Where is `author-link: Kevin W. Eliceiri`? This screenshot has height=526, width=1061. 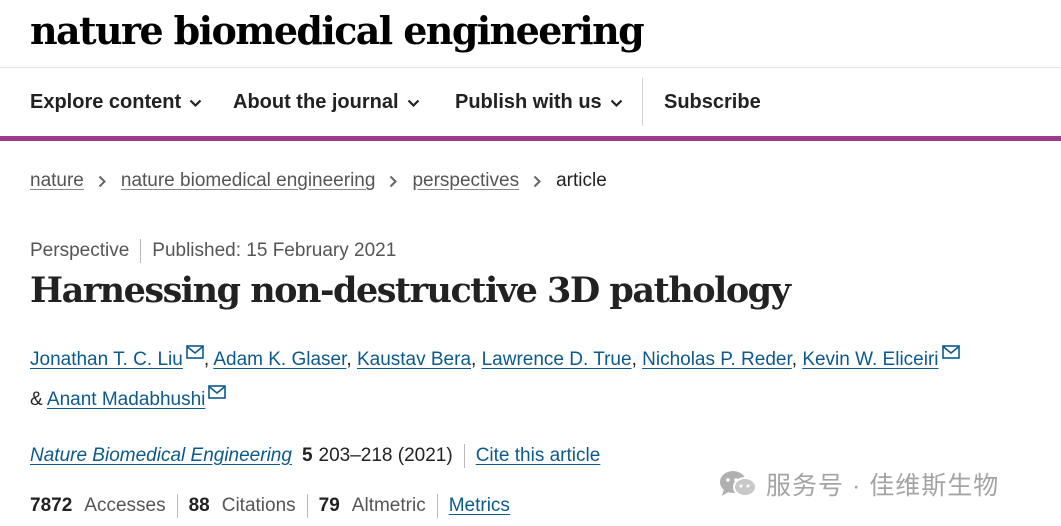
author-link: Kevin W. Eliceiri is located at coordinates (870, 359).